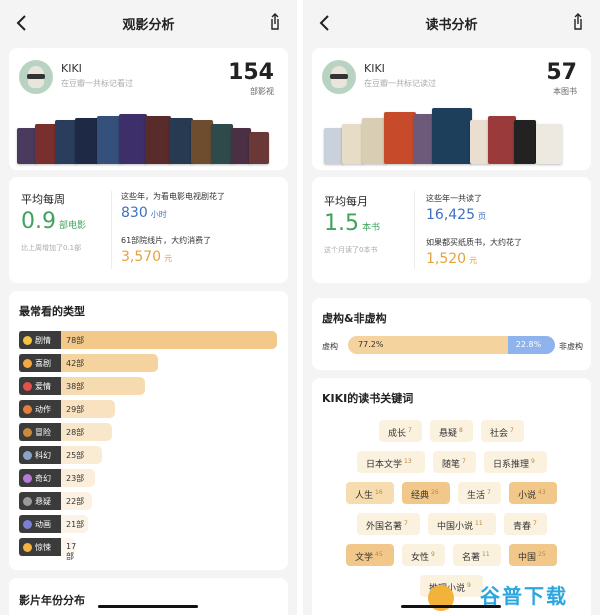  Describe the element at coordinates (533, 493) in the screenshot. I see `keyword-chip: 小说 43` at that location.